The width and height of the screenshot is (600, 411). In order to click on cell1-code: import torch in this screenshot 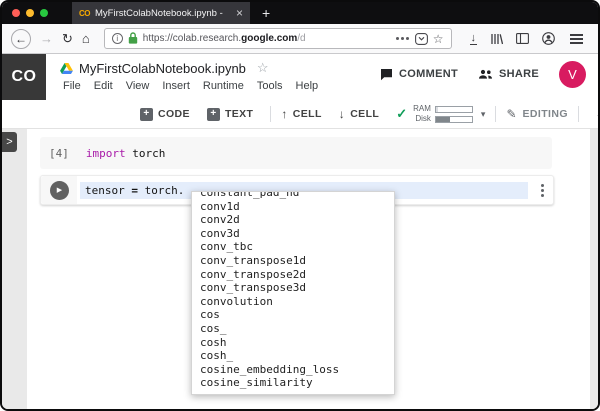, I will do `click(126, 153)`.